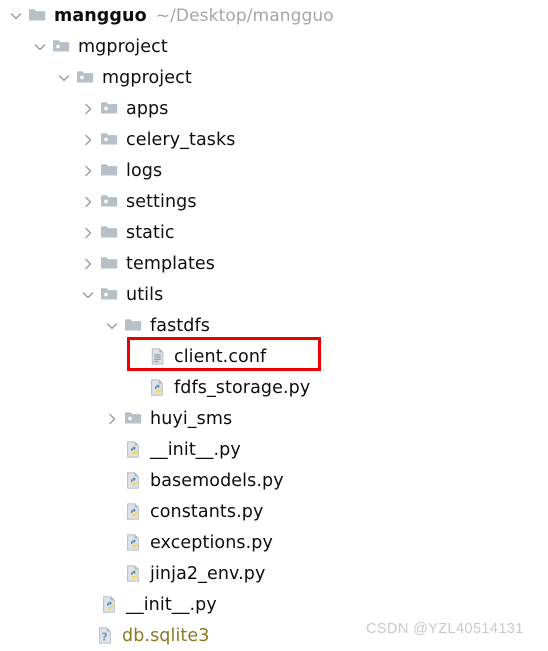  I want to click on tree-row: apps, so click(274, 108).